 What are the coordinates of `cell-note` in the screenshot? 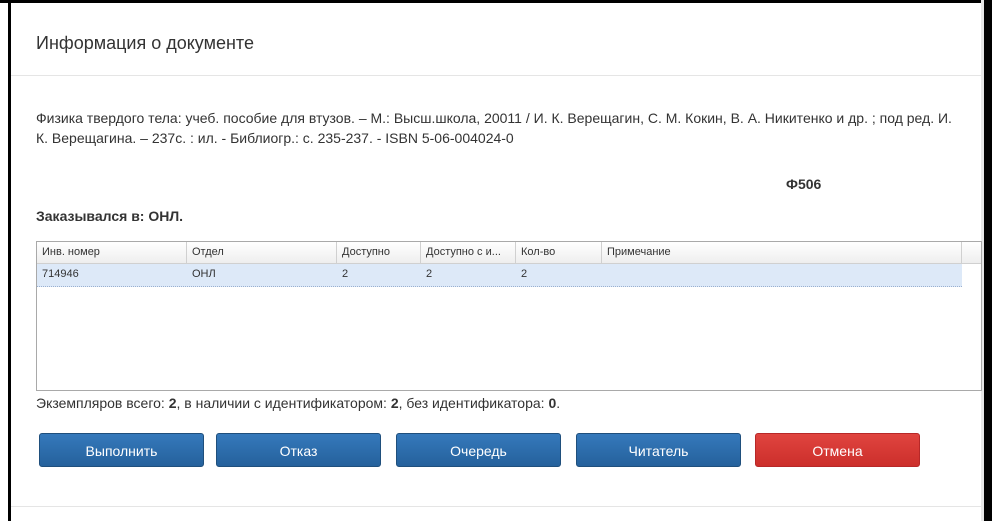 It's located at (782, 274).